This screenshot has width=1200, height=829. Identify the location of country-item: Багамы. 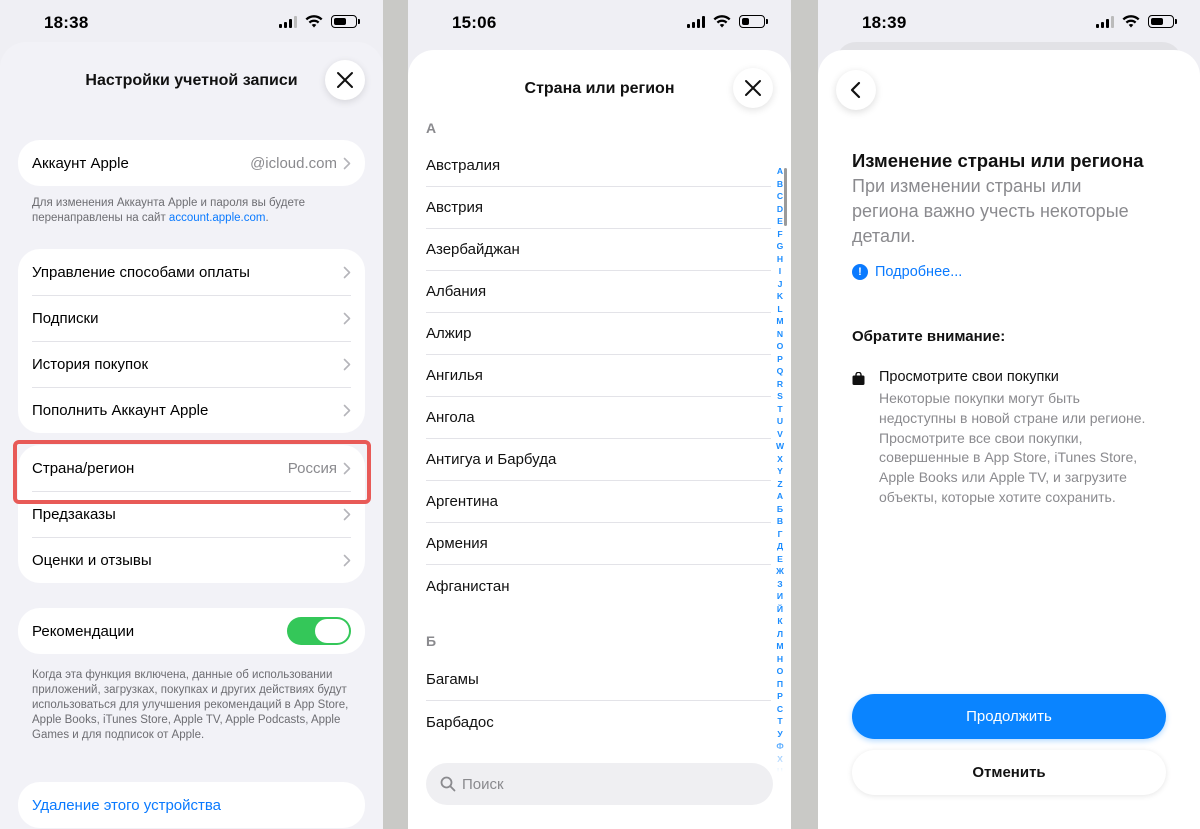
(598, 680).